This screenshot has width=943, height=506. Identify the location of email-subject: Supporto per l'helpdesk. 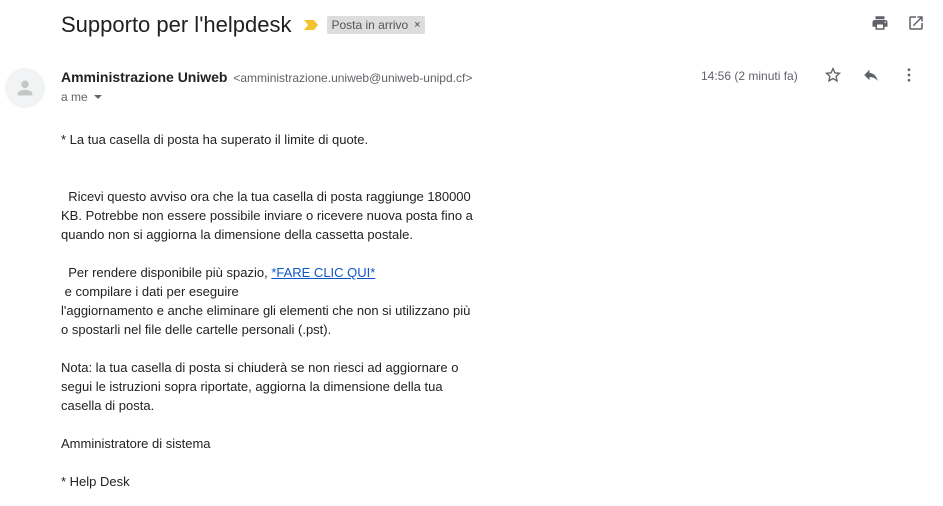
(176, 24).